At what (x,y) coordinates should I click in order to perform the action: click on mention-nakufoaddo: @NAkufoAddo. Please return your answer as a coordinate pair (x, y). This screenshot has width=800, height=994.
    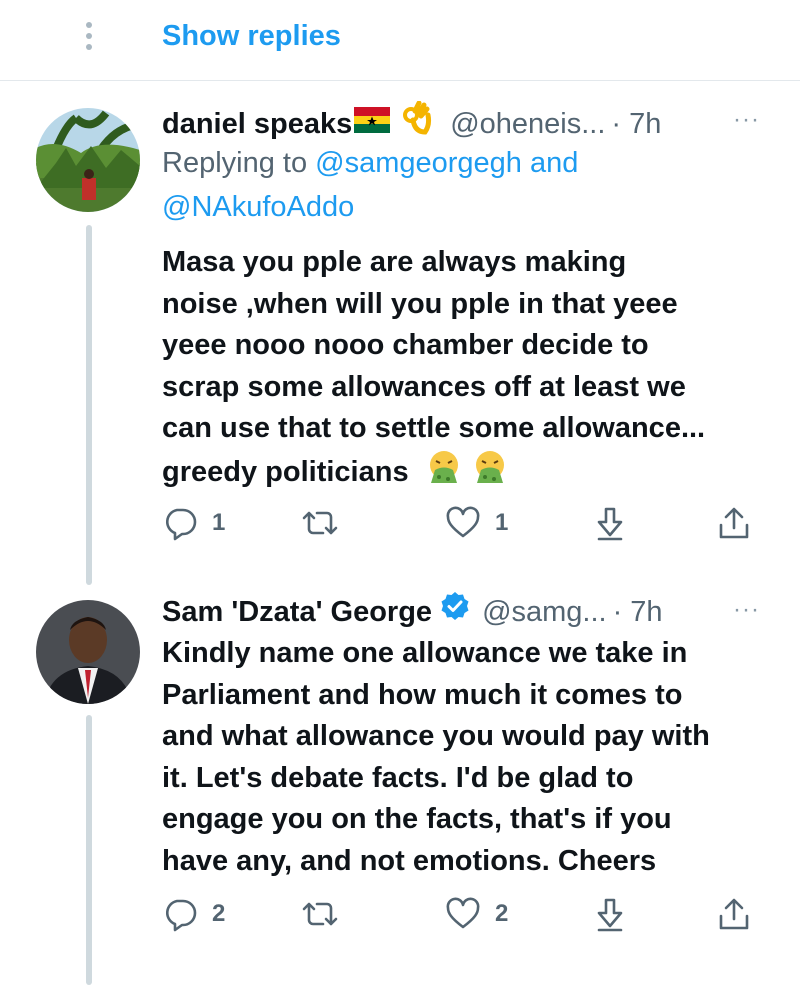
    Looking at the image, I should click on (258, 207).